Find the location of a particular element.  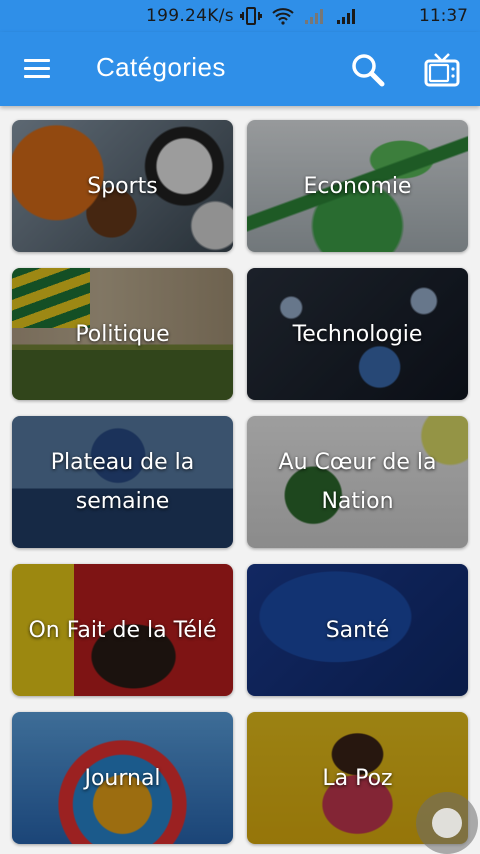

category-label: Politique is located at coordinates (122, 334).